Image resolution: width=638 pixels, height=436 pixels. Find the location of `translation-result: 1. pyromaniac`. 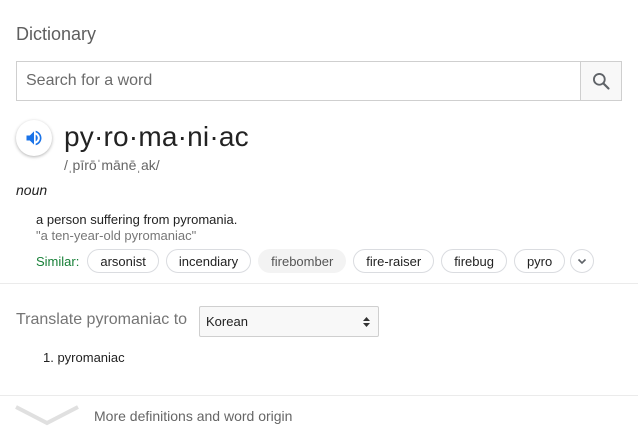

translation-result: 1. pyromaniac is located at coordinates (84, 357).